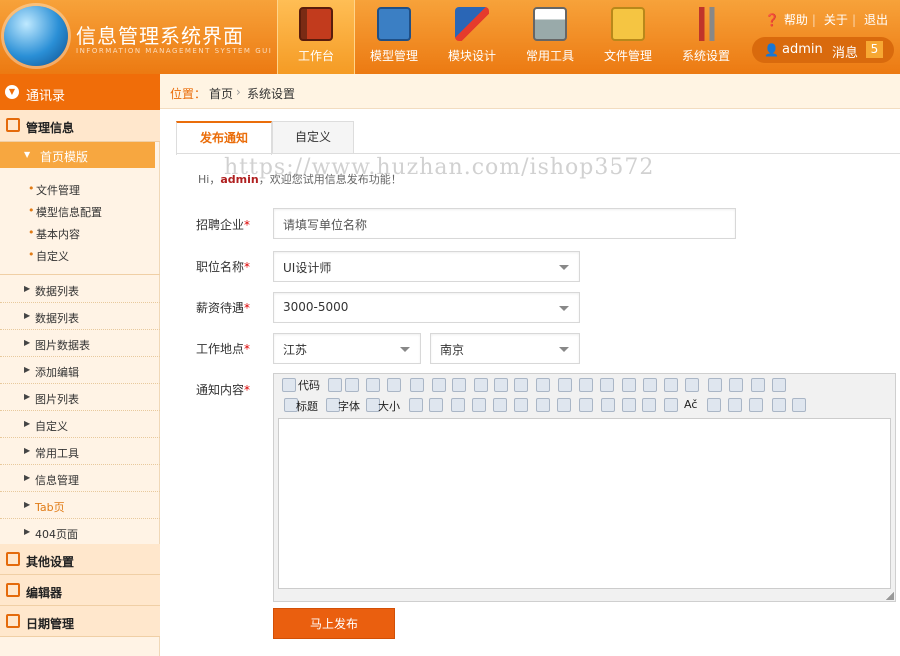 This screenshot has width=900, height=656. Describe the element at coordinates (836, 20) in the screenshot. I see `about-link: 关于` at that location.